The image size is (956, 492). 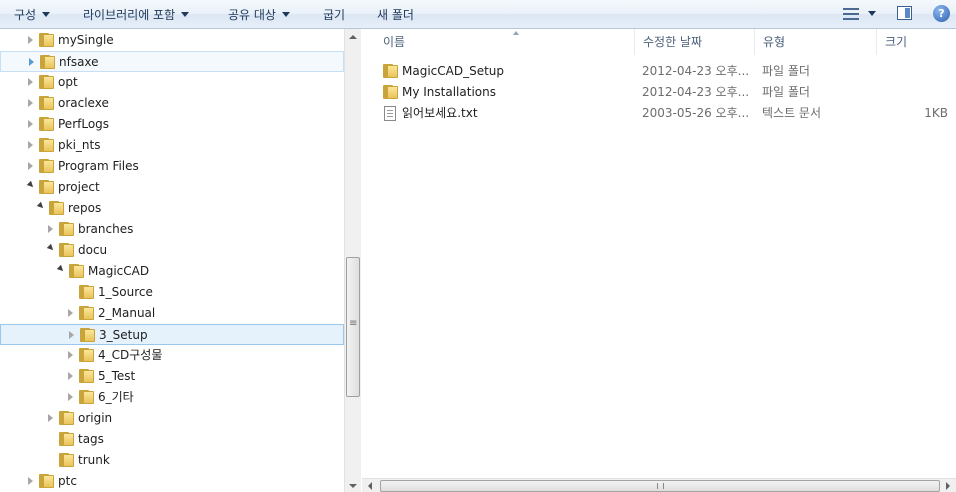 What do you see at coordinates (106, 229) in the screenshot?
I see `tree-item-label: branches` at bounding box center [106, 229].